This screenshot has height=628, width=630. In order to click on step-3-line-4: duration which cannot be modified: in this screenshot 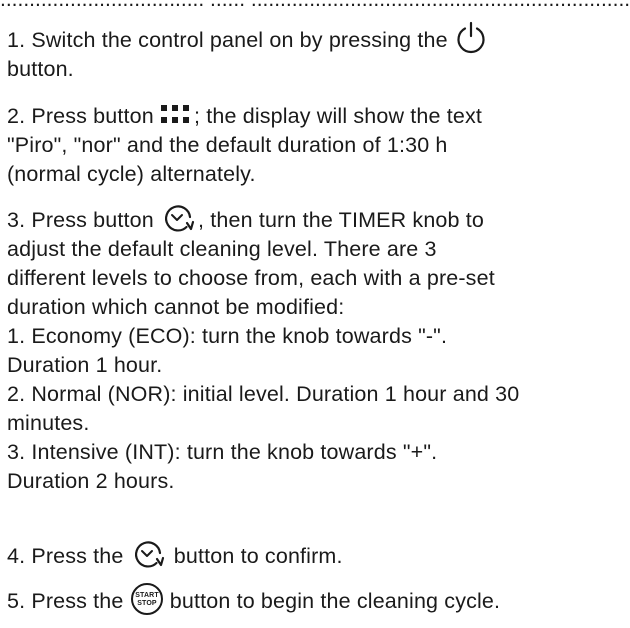, I will do `click(176, 307)`.